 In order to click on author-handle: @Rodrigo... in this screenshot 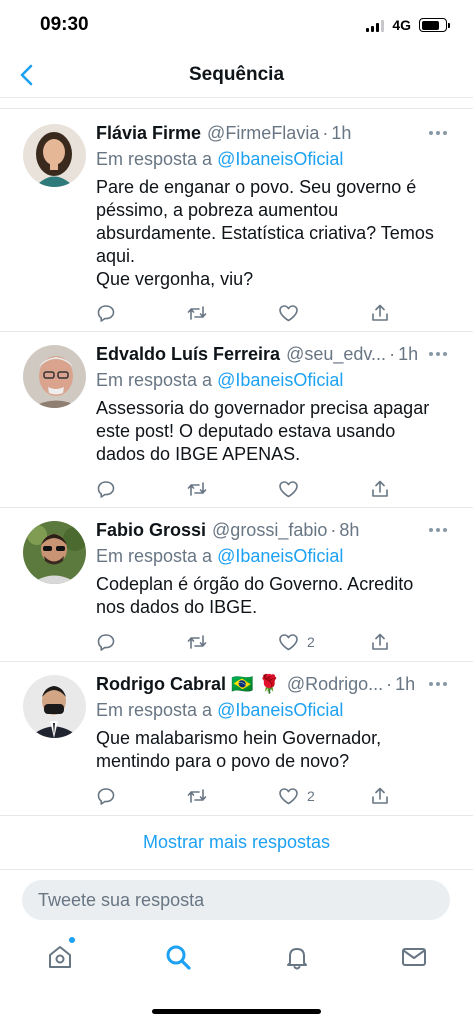, I will do `click(335, 684)`.